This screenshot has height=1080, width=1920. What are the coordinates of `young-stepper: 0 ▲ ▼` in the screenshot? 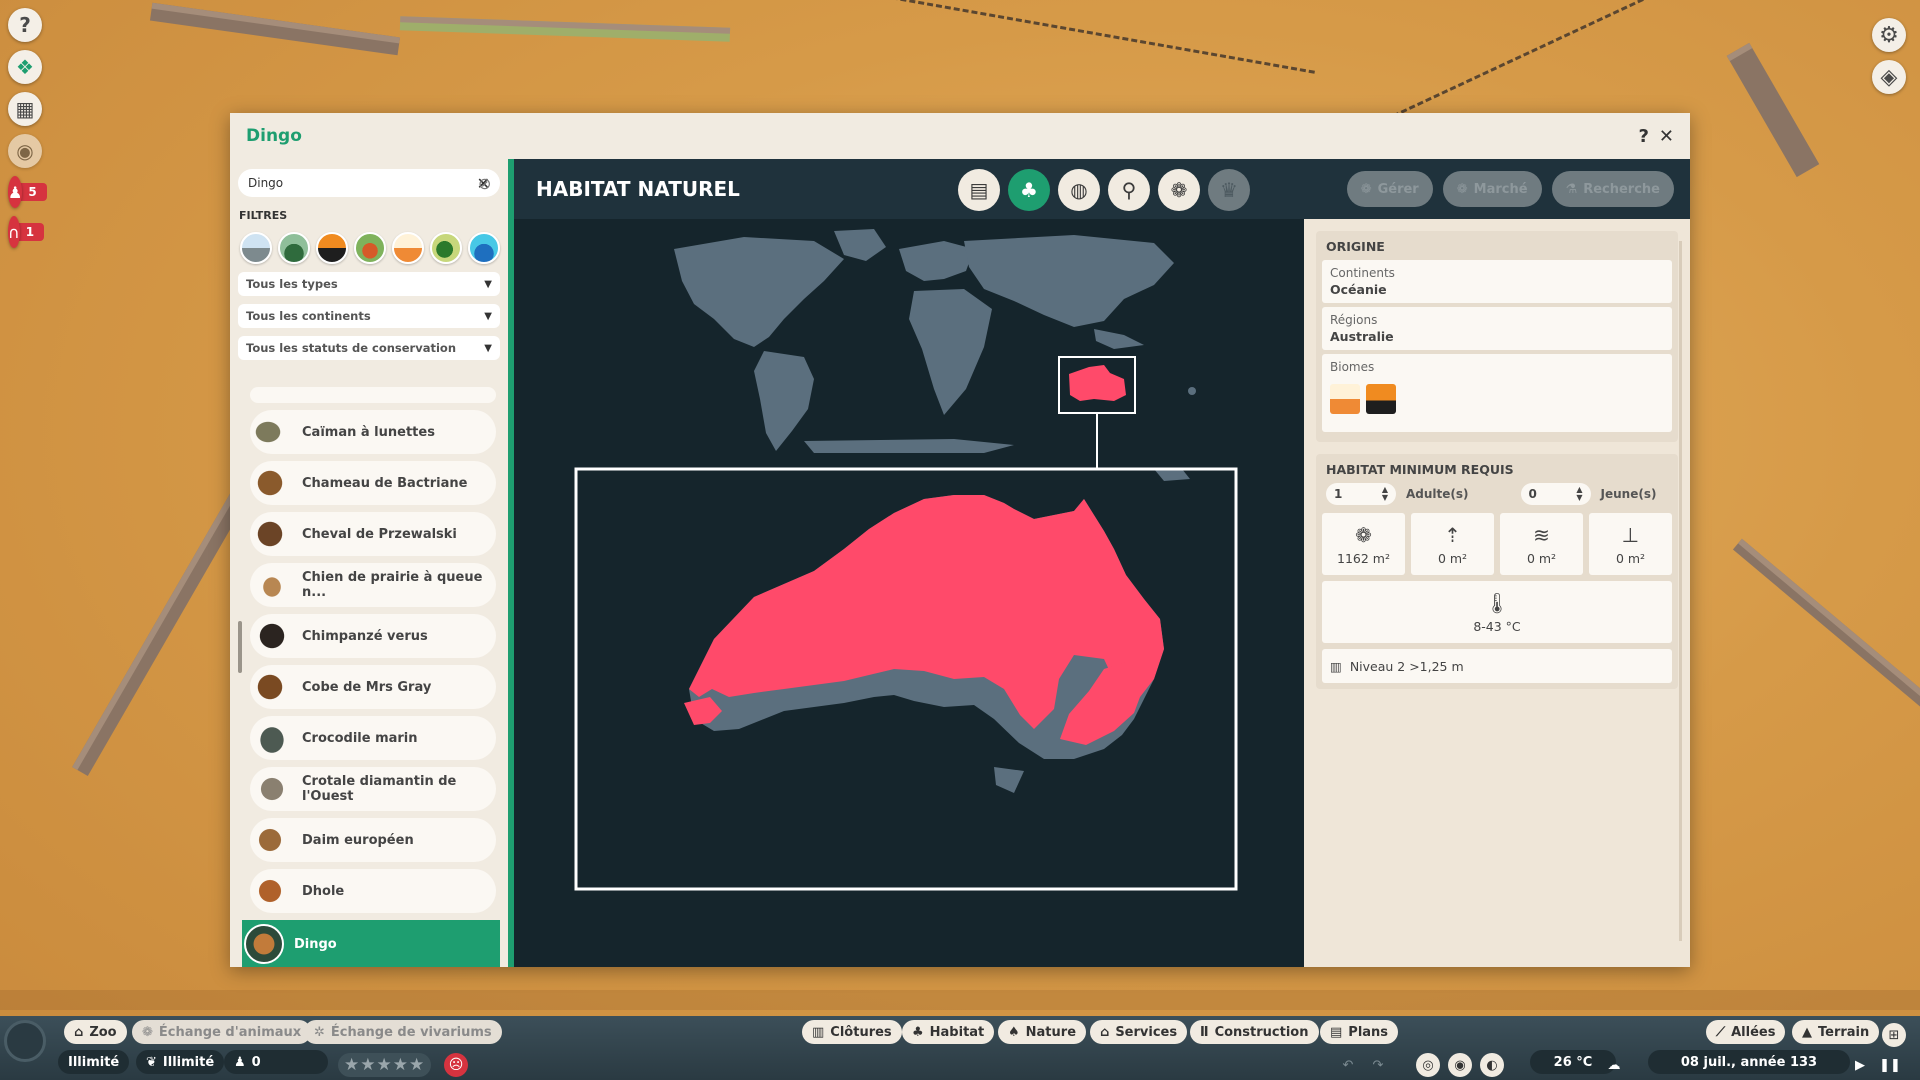 It's located at (1555, 494).